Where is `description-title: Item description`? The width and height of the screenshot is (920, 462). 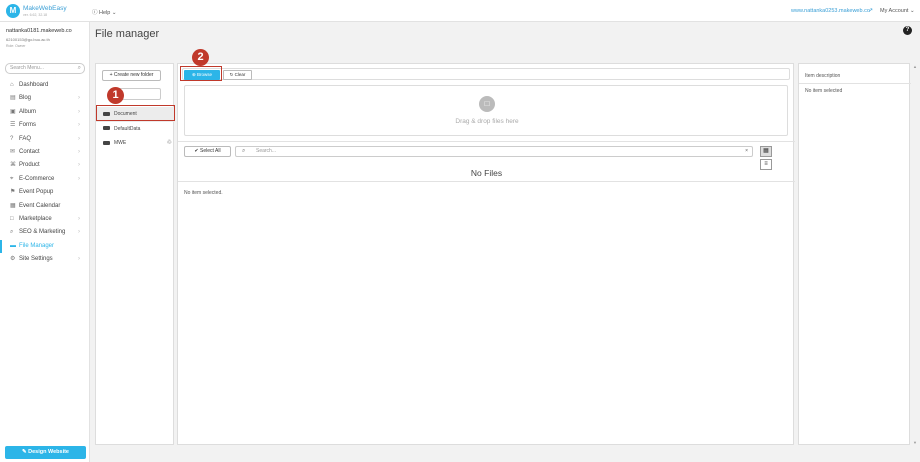
description-title: Item description is located at coordinates (823, 76).